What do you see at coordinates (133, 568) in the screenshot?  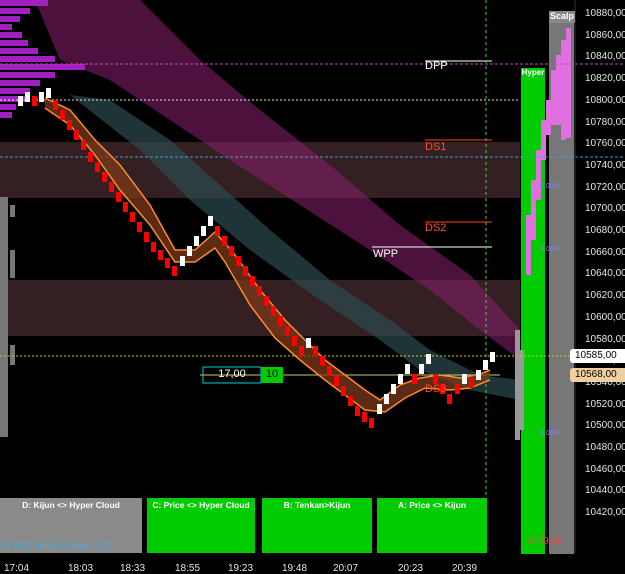 I see `time-tick: 18:33` at bounding box center [133, 568].